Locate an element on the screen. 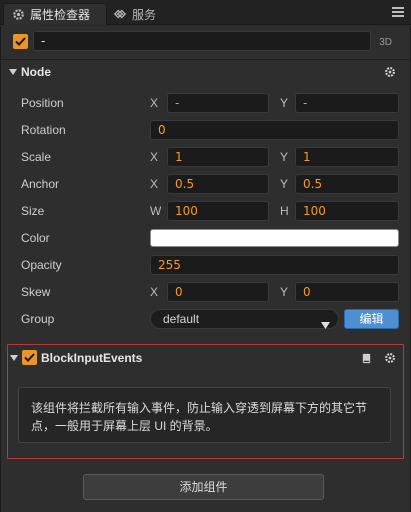  tab-inspector: 属性检查器 is located at coordinates (55, 14).